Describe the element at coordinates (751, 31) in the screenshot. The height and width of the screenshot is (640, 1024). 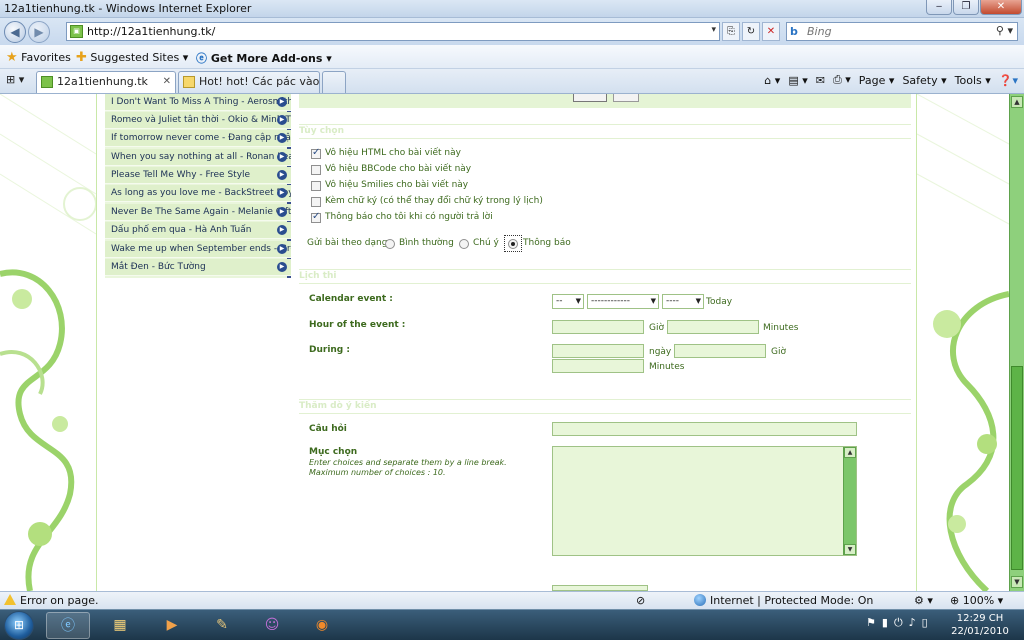
I see `refresh-icon: ↻` at that location.